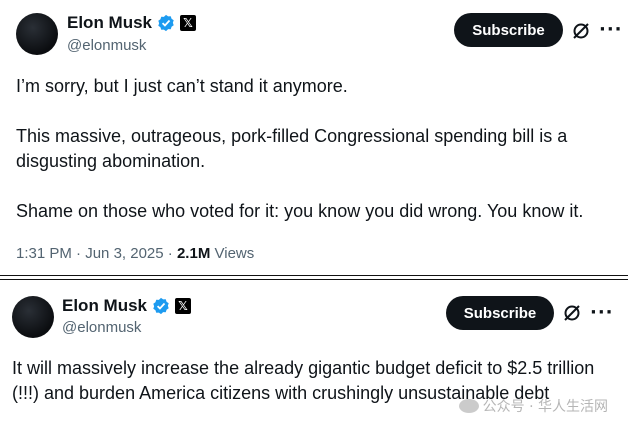 This screenshot has width=628, height=429. Describe the element at coordinates (193, 253) in the screenshot. I see `views-count: 2.1M` at that location.